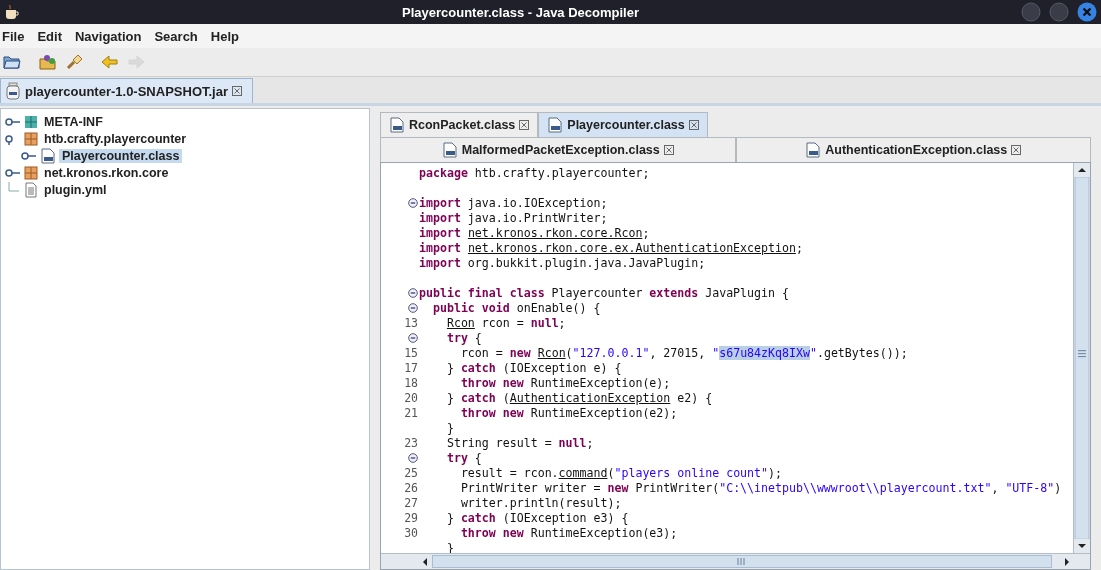 This screenshot has height=570, width=1101. I want to click on line-number: 13, so click(411, 322).